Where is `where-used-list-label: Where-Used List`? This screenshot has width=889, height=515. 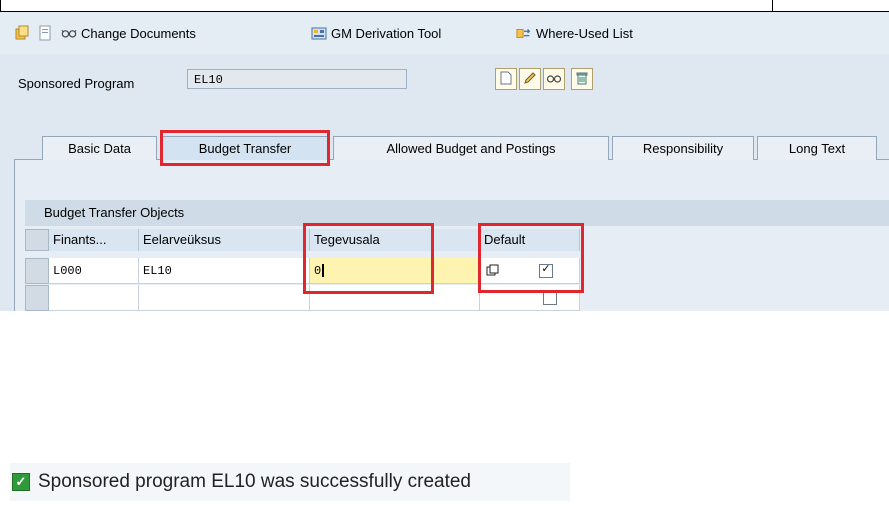
where-used-list-label: Where-Used List is located at coordinates (584, 33).